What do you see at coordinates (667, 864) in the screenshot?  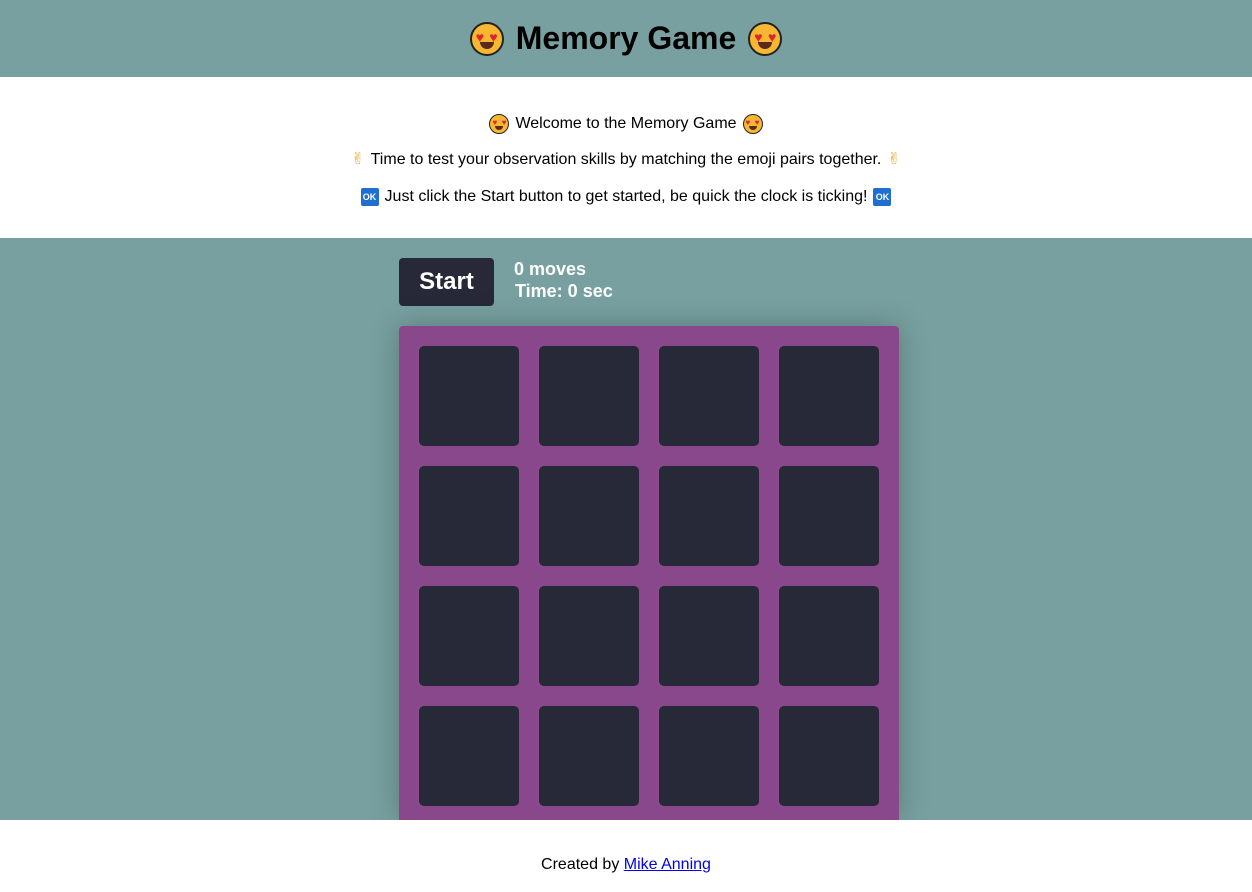 I see `author-link: Mike Anning` at bounding box center [667, 864].